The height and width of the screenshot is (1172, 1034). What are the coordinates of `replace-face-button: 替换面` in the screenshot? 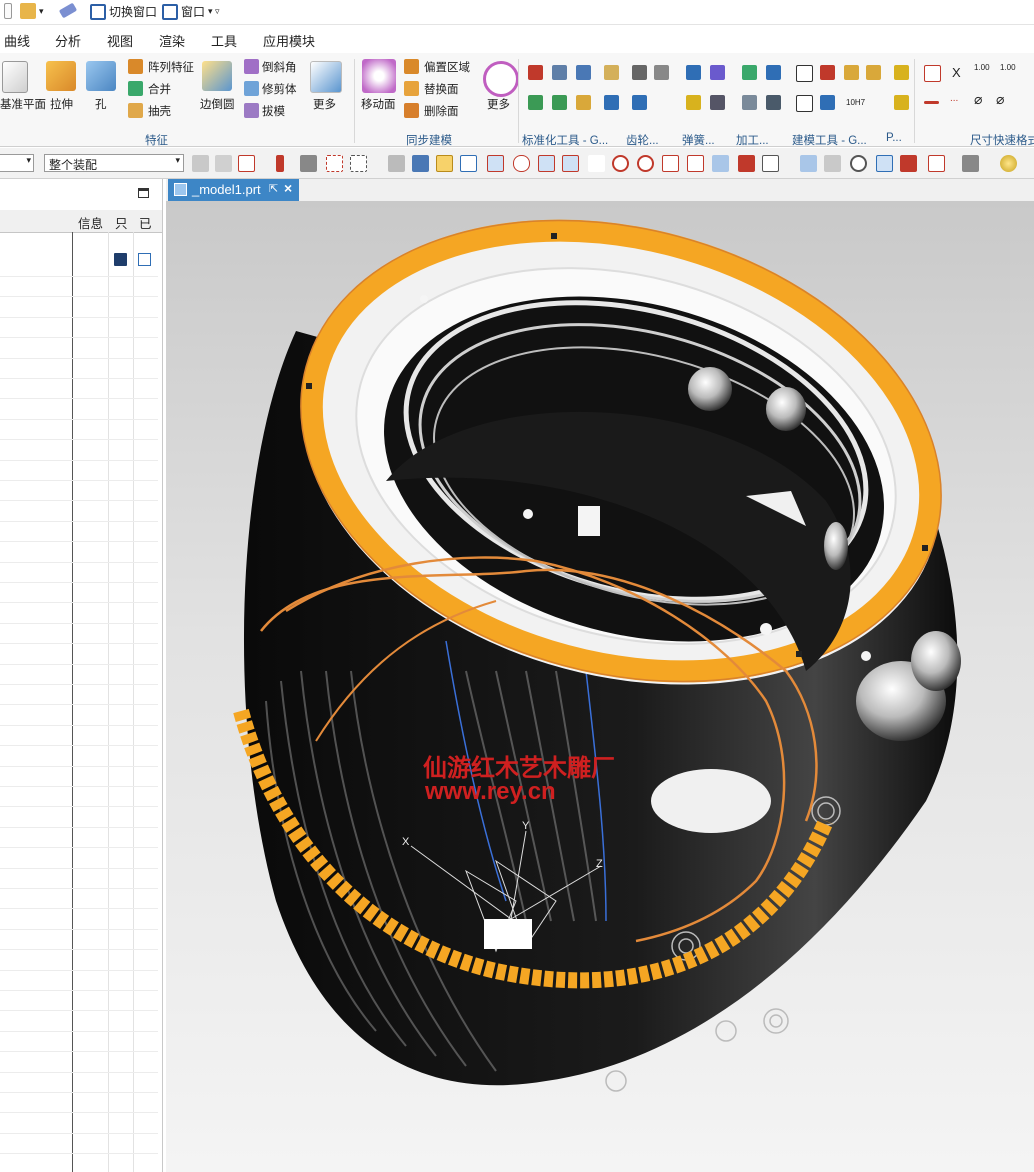 It's located at (441, 89).